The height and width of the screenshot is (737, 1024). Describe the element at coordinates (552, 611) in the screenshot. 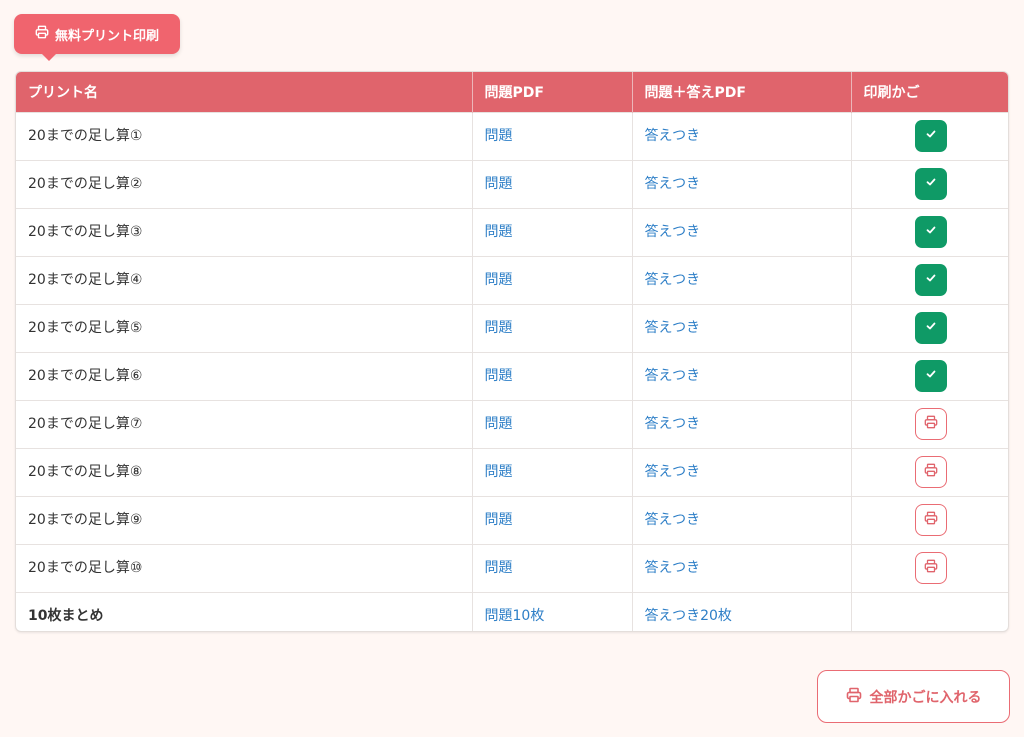

I see `problem-pdf-cell: 問題10枚` at that location.